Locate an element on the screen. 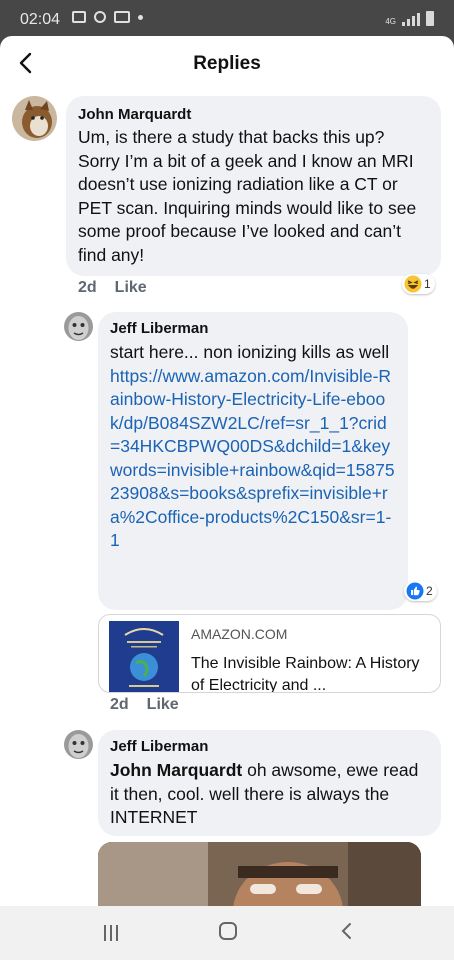  page-title: Replies is located at coordinates (227, 63).